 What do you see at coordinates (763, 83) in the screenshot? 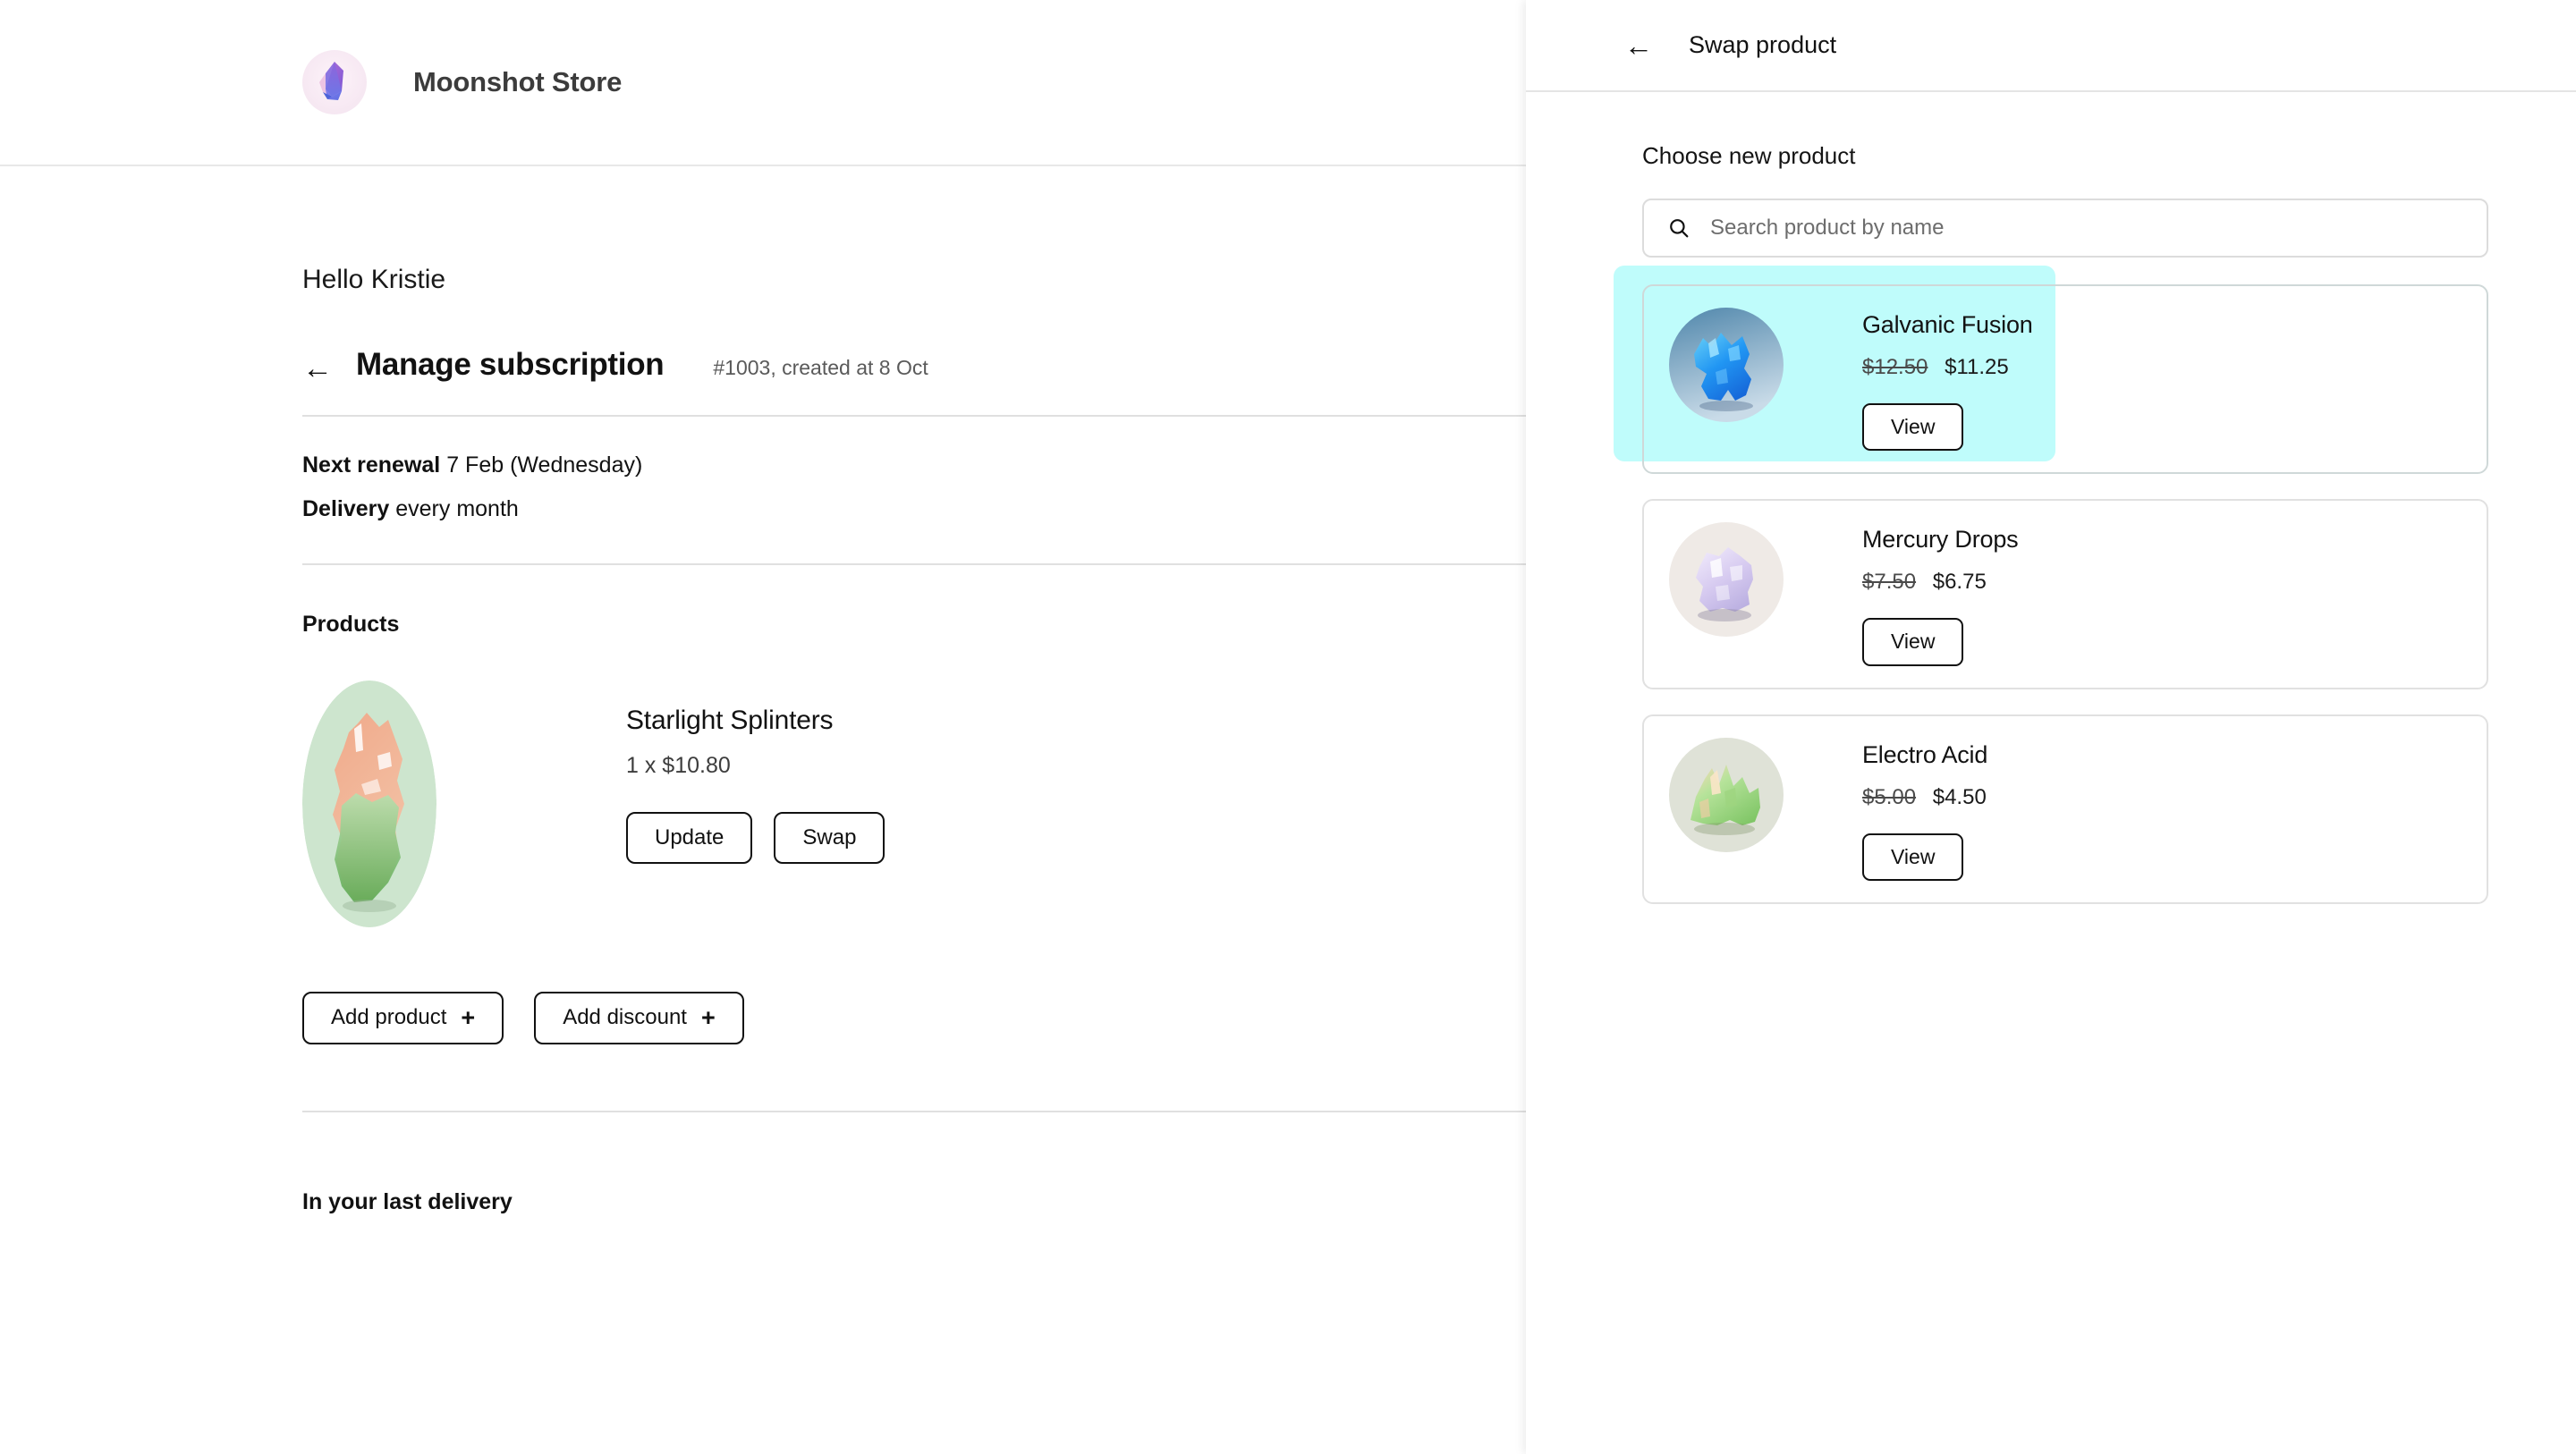
I see `store-header: Moonshot Store` at bounding box center [763, 83].